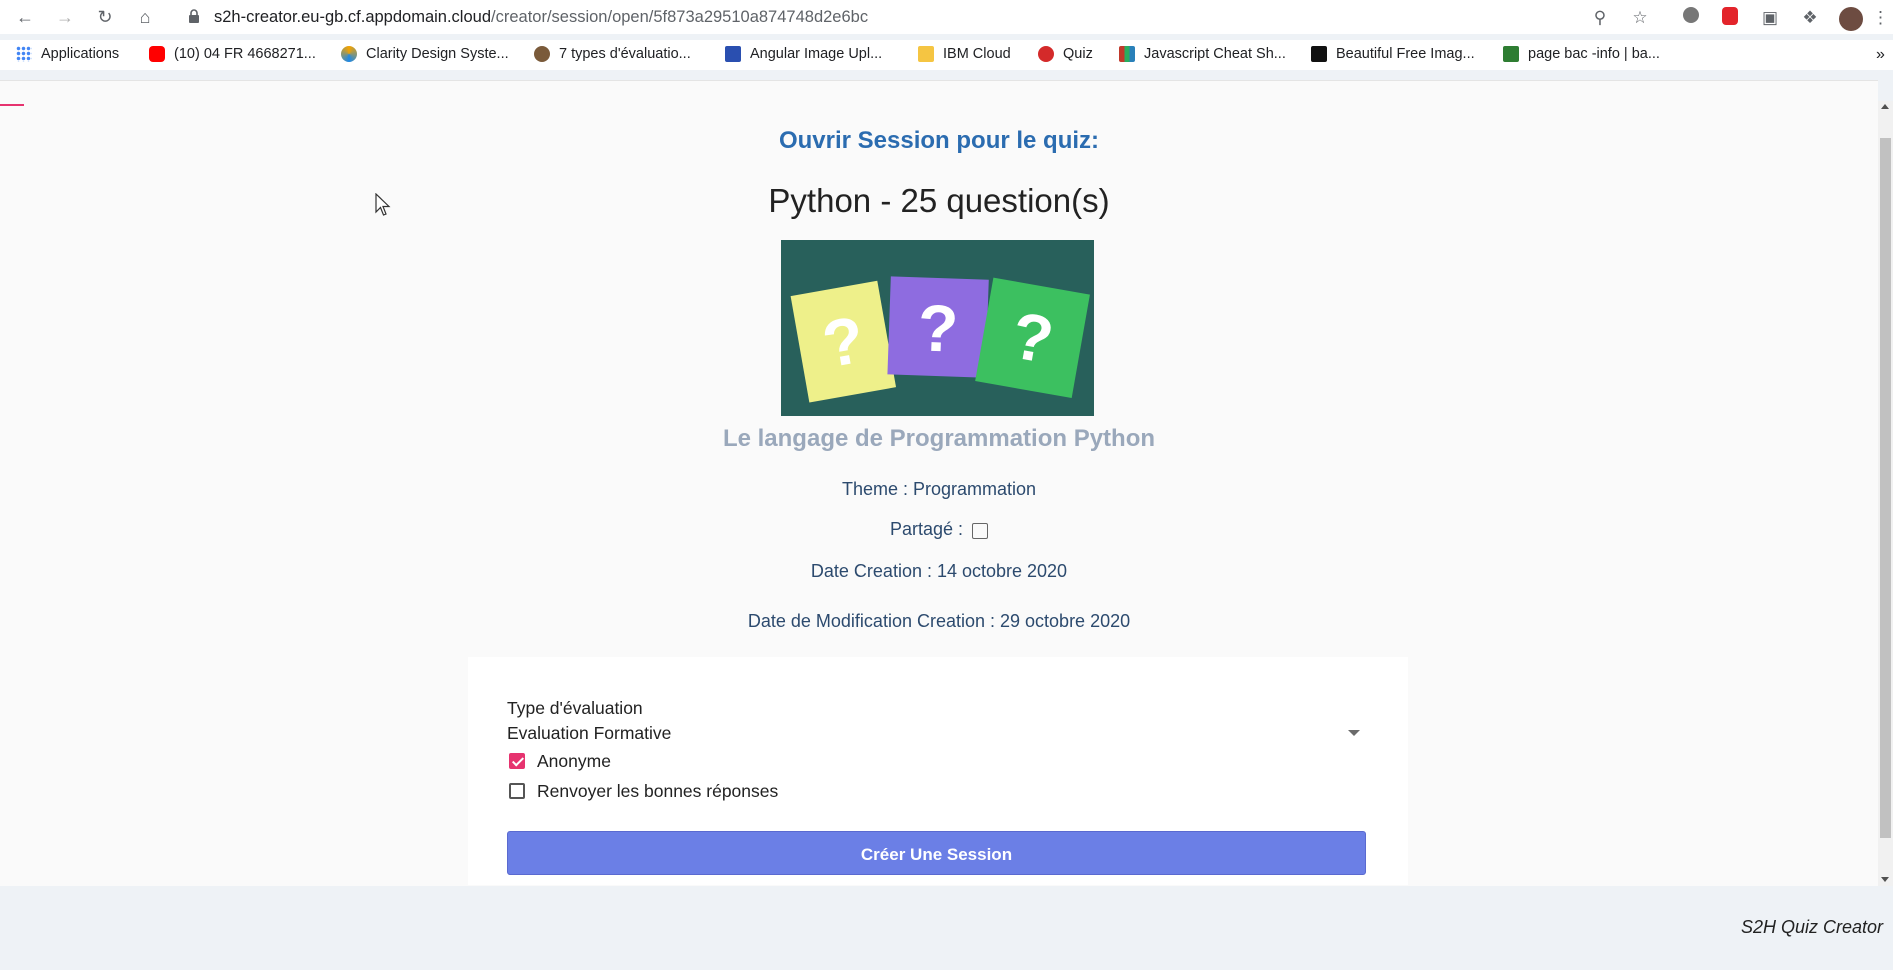  I want to click on quiz-image: ? ? ?, so click(937, 328).